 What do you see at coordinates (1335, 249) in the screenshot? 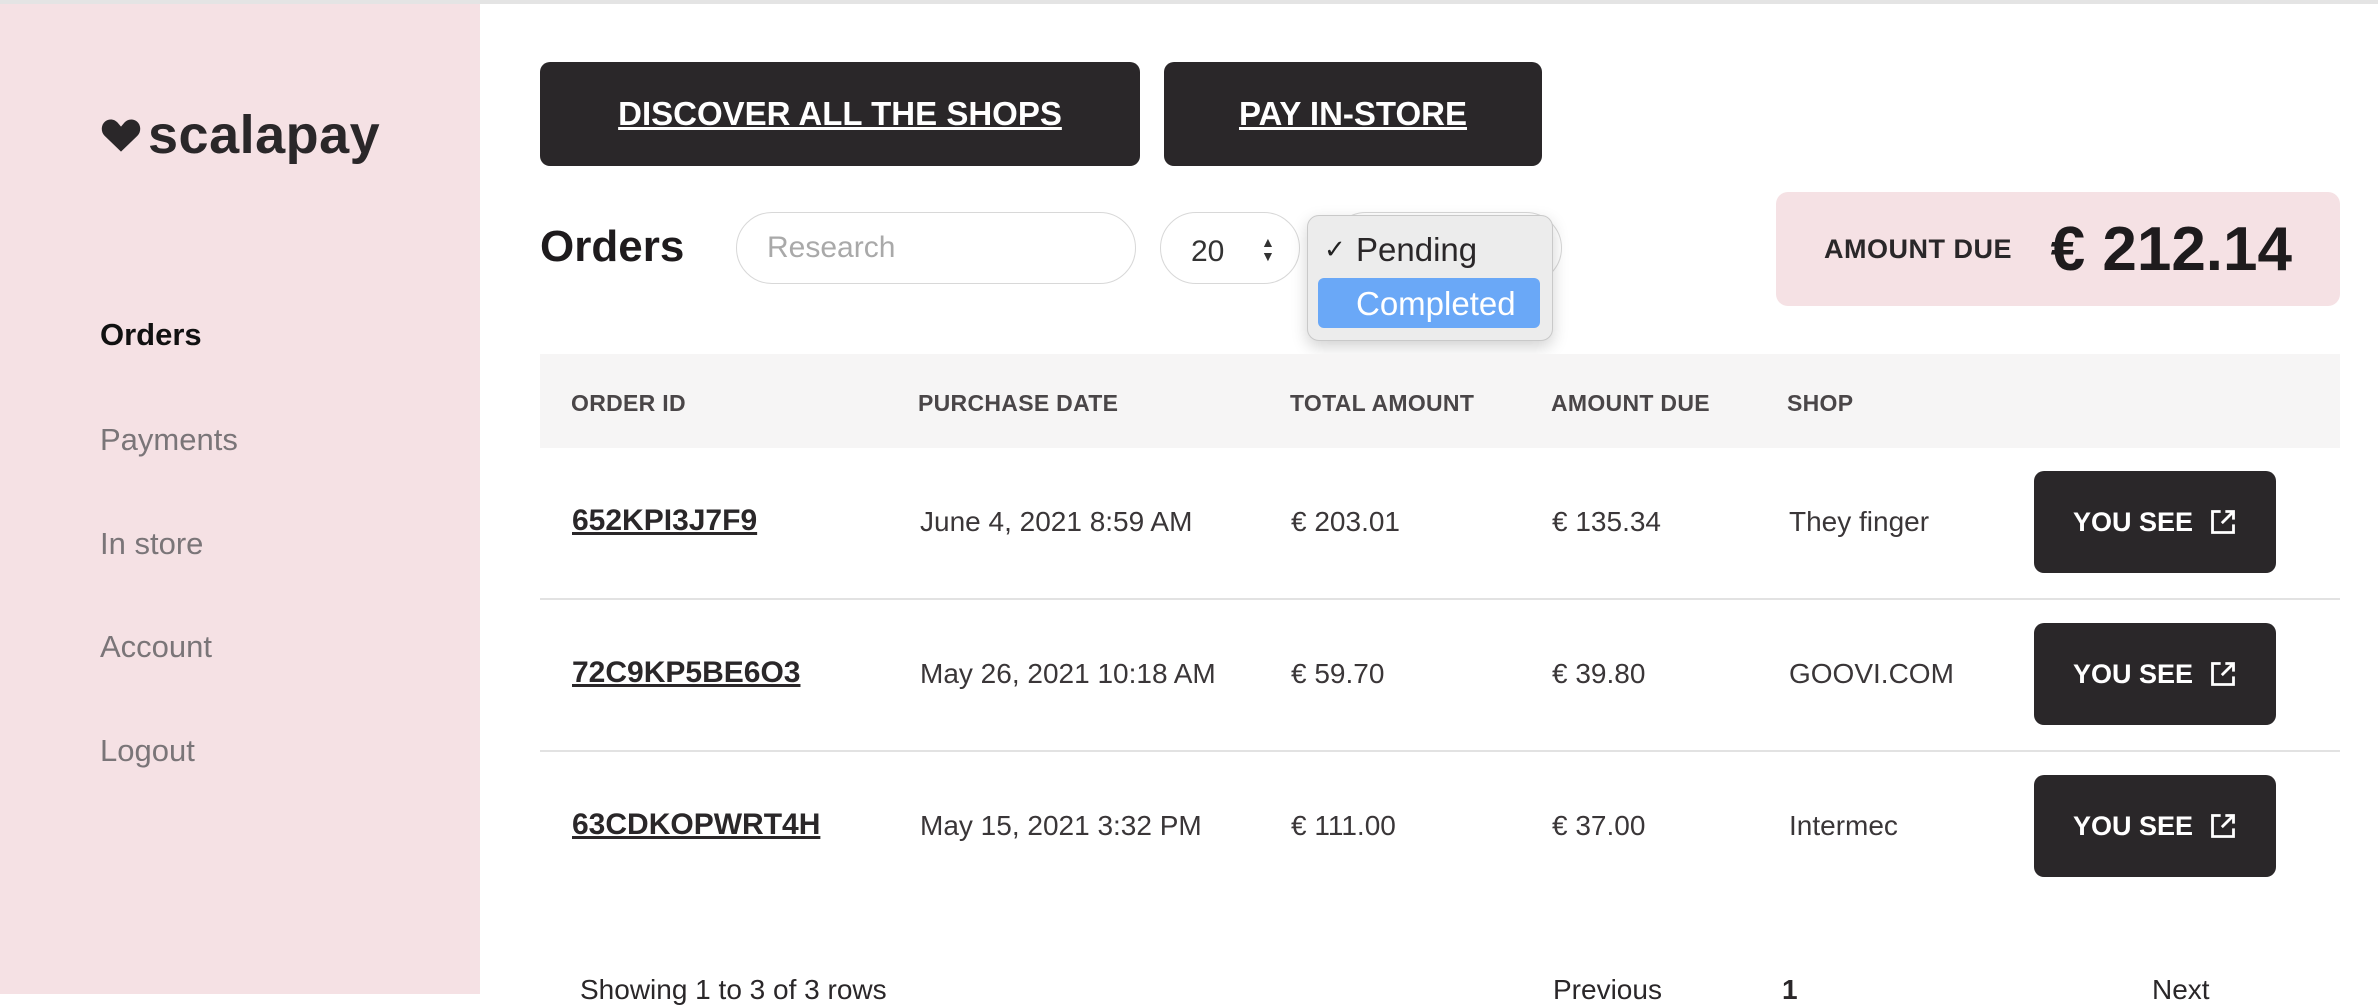
I see `checkmark-icon: ✓` at bounding box center [1335, 249].